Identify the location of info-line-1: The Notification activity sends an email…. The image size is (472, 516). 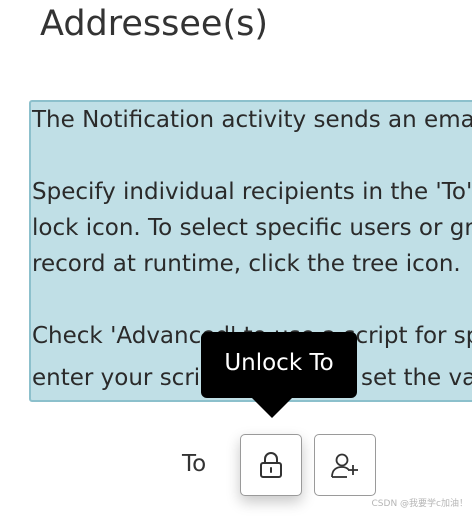
(252, 120).